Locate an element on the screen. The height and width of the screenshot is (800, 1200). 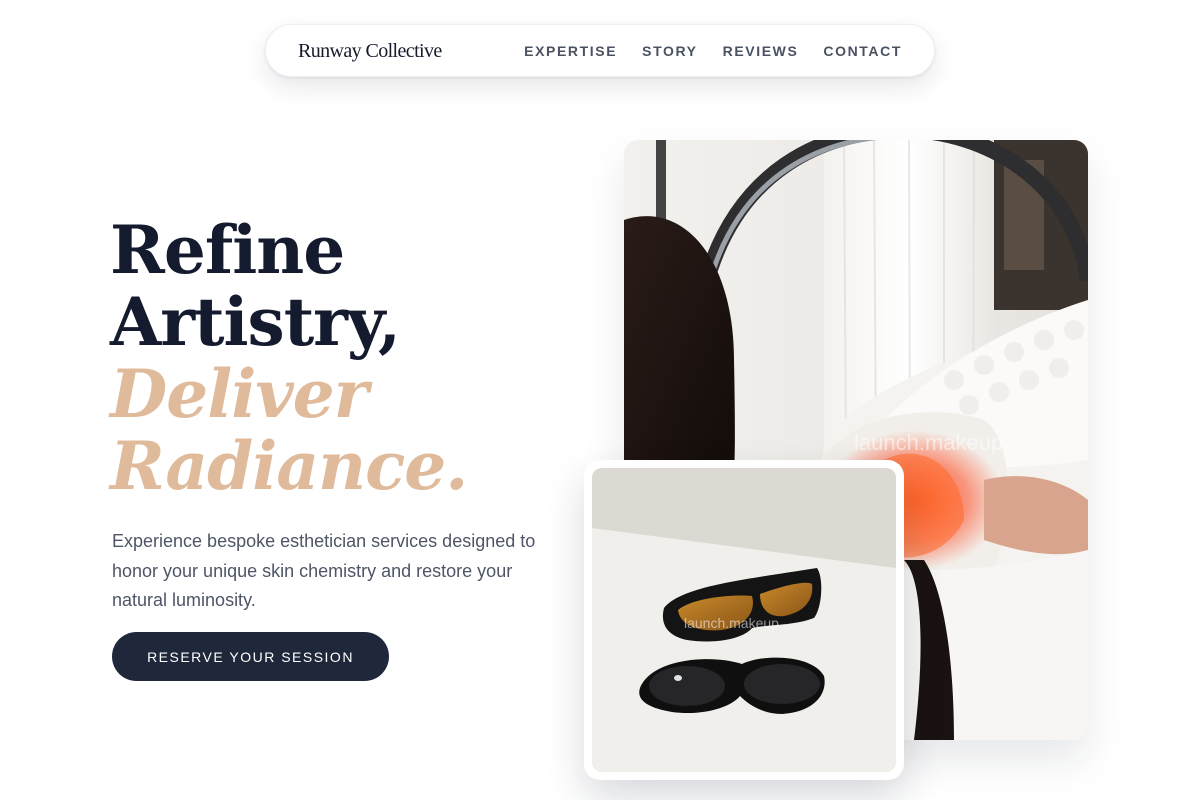
headline-line-1: Refine is located at coordinates (227, 250).